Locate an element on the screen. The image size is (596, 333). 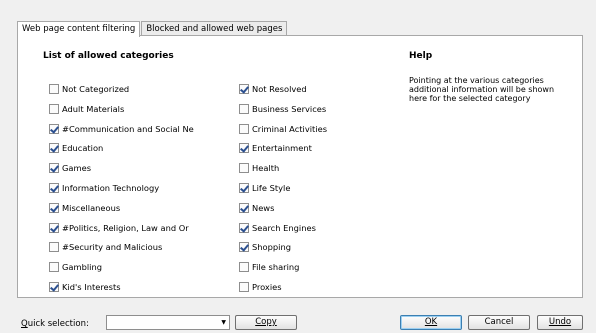
category-kid-s-interests: Kid's Interests is located at coordinates (121, 287).